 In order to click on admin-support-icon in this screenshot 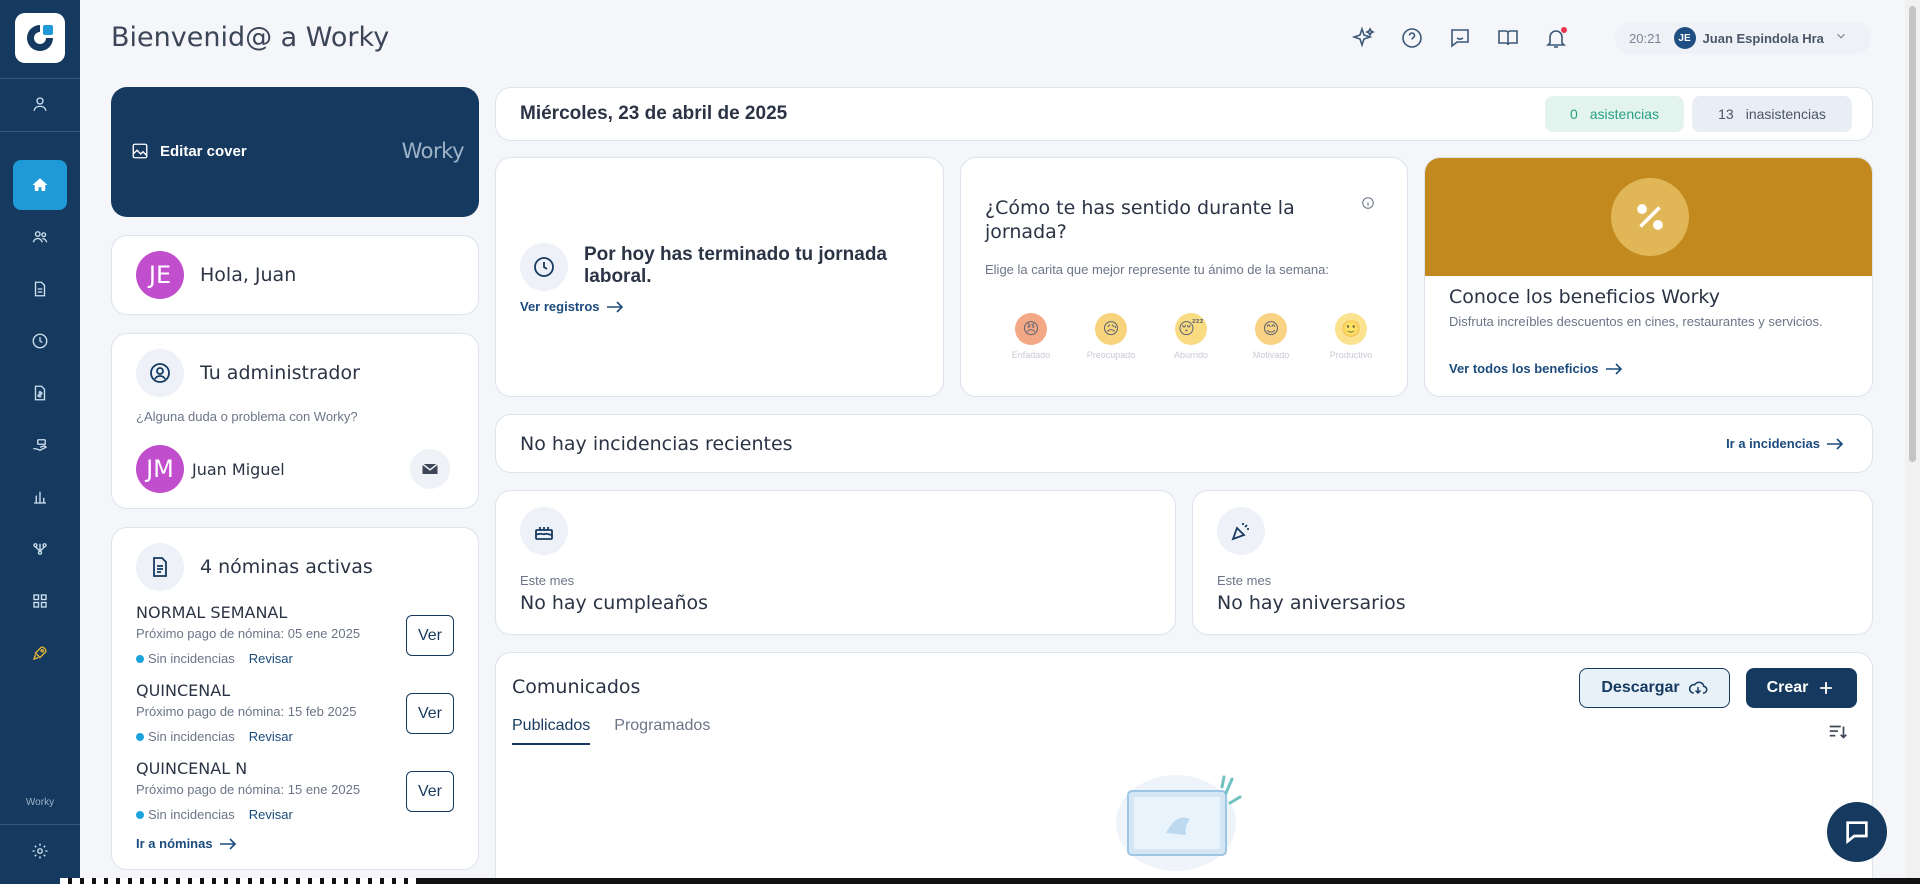, I will do `click(160, 373)`.